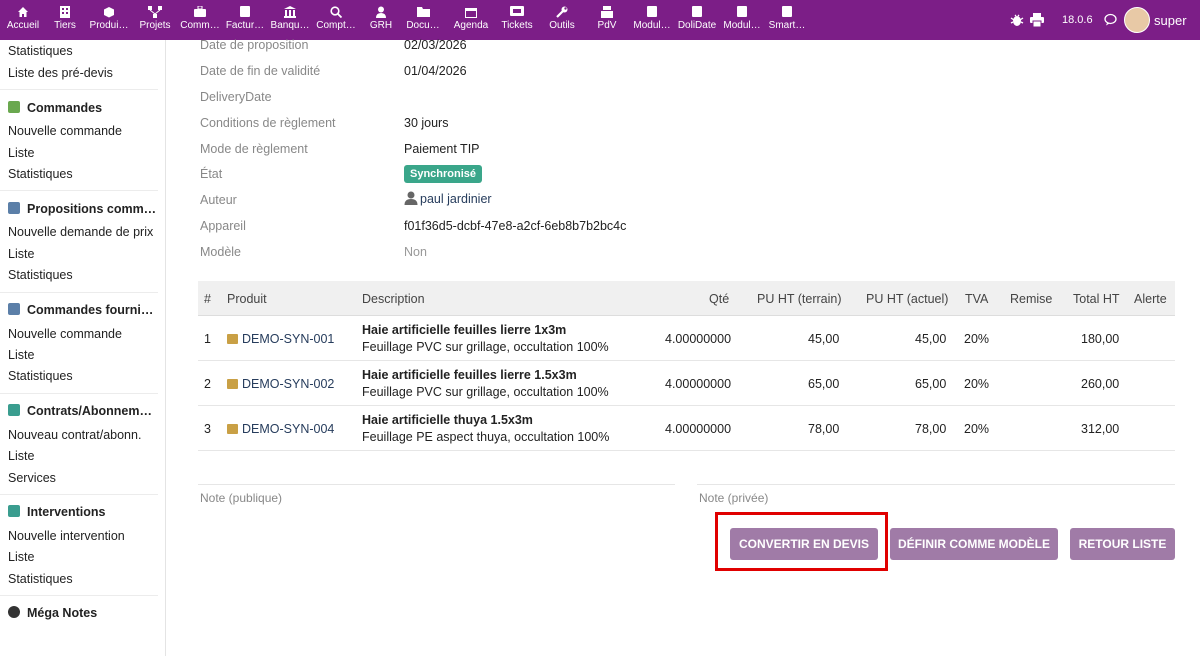 This screenshot has width=1200, height=656. Describe the element at coordinates (245, 10) in the screenshot. I see `invoice-icon` at that location.